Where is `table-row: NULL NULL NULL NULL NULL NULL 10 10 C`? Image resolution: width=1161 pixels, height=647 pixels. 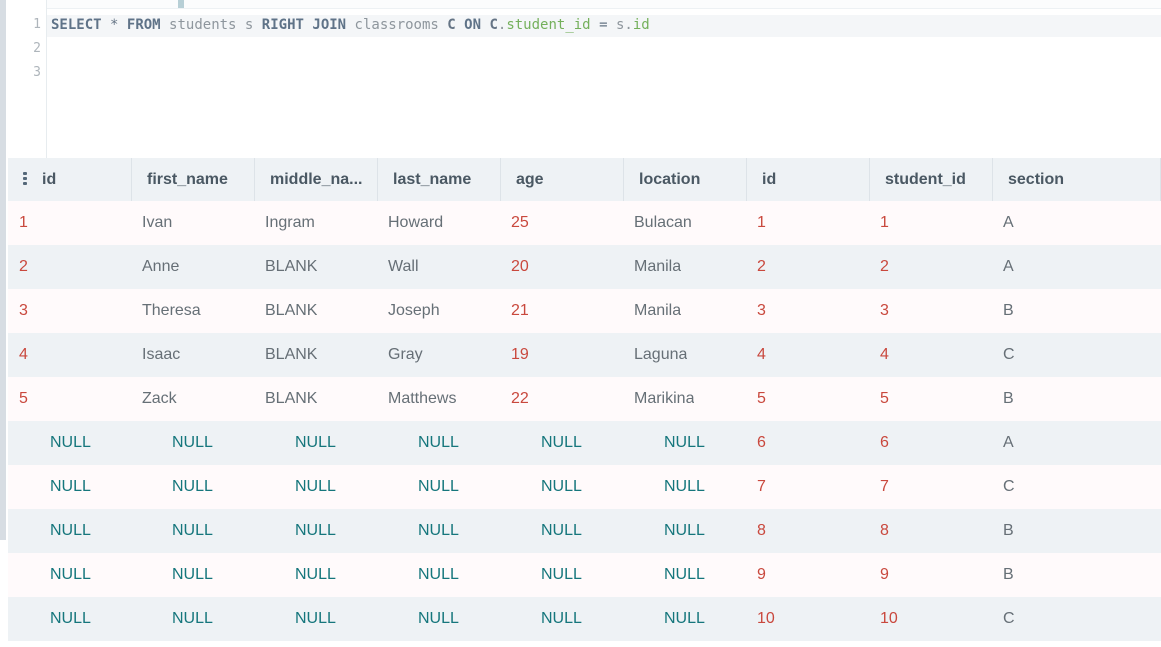 table-row: NULL NULL NULL NULL NULL NULL 10 10 C is located at coordinates (584, 619).